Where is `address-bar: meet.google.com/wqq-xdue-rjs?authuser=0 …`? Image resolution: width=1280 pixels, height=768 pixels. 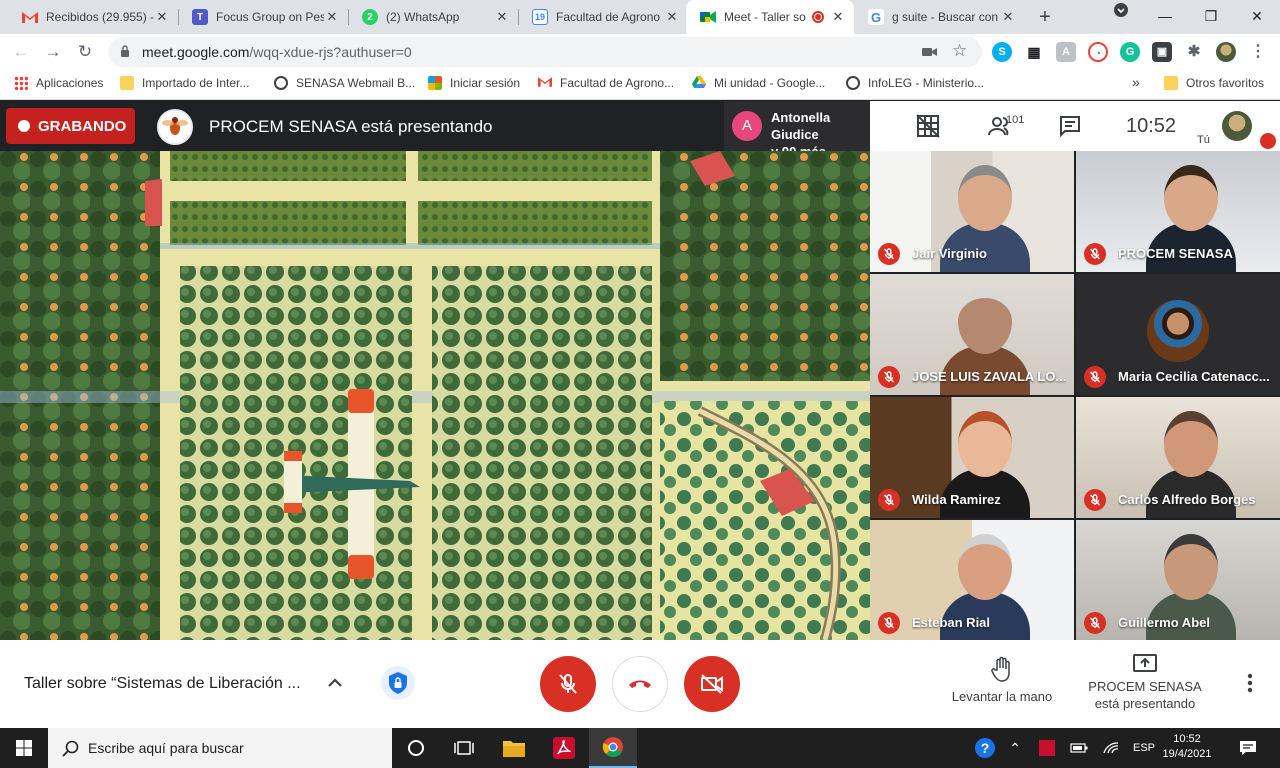 address-bar: meet.google.com/wqq-xdue-rjs?authuser=0 … is located at coordinates (545, 52).